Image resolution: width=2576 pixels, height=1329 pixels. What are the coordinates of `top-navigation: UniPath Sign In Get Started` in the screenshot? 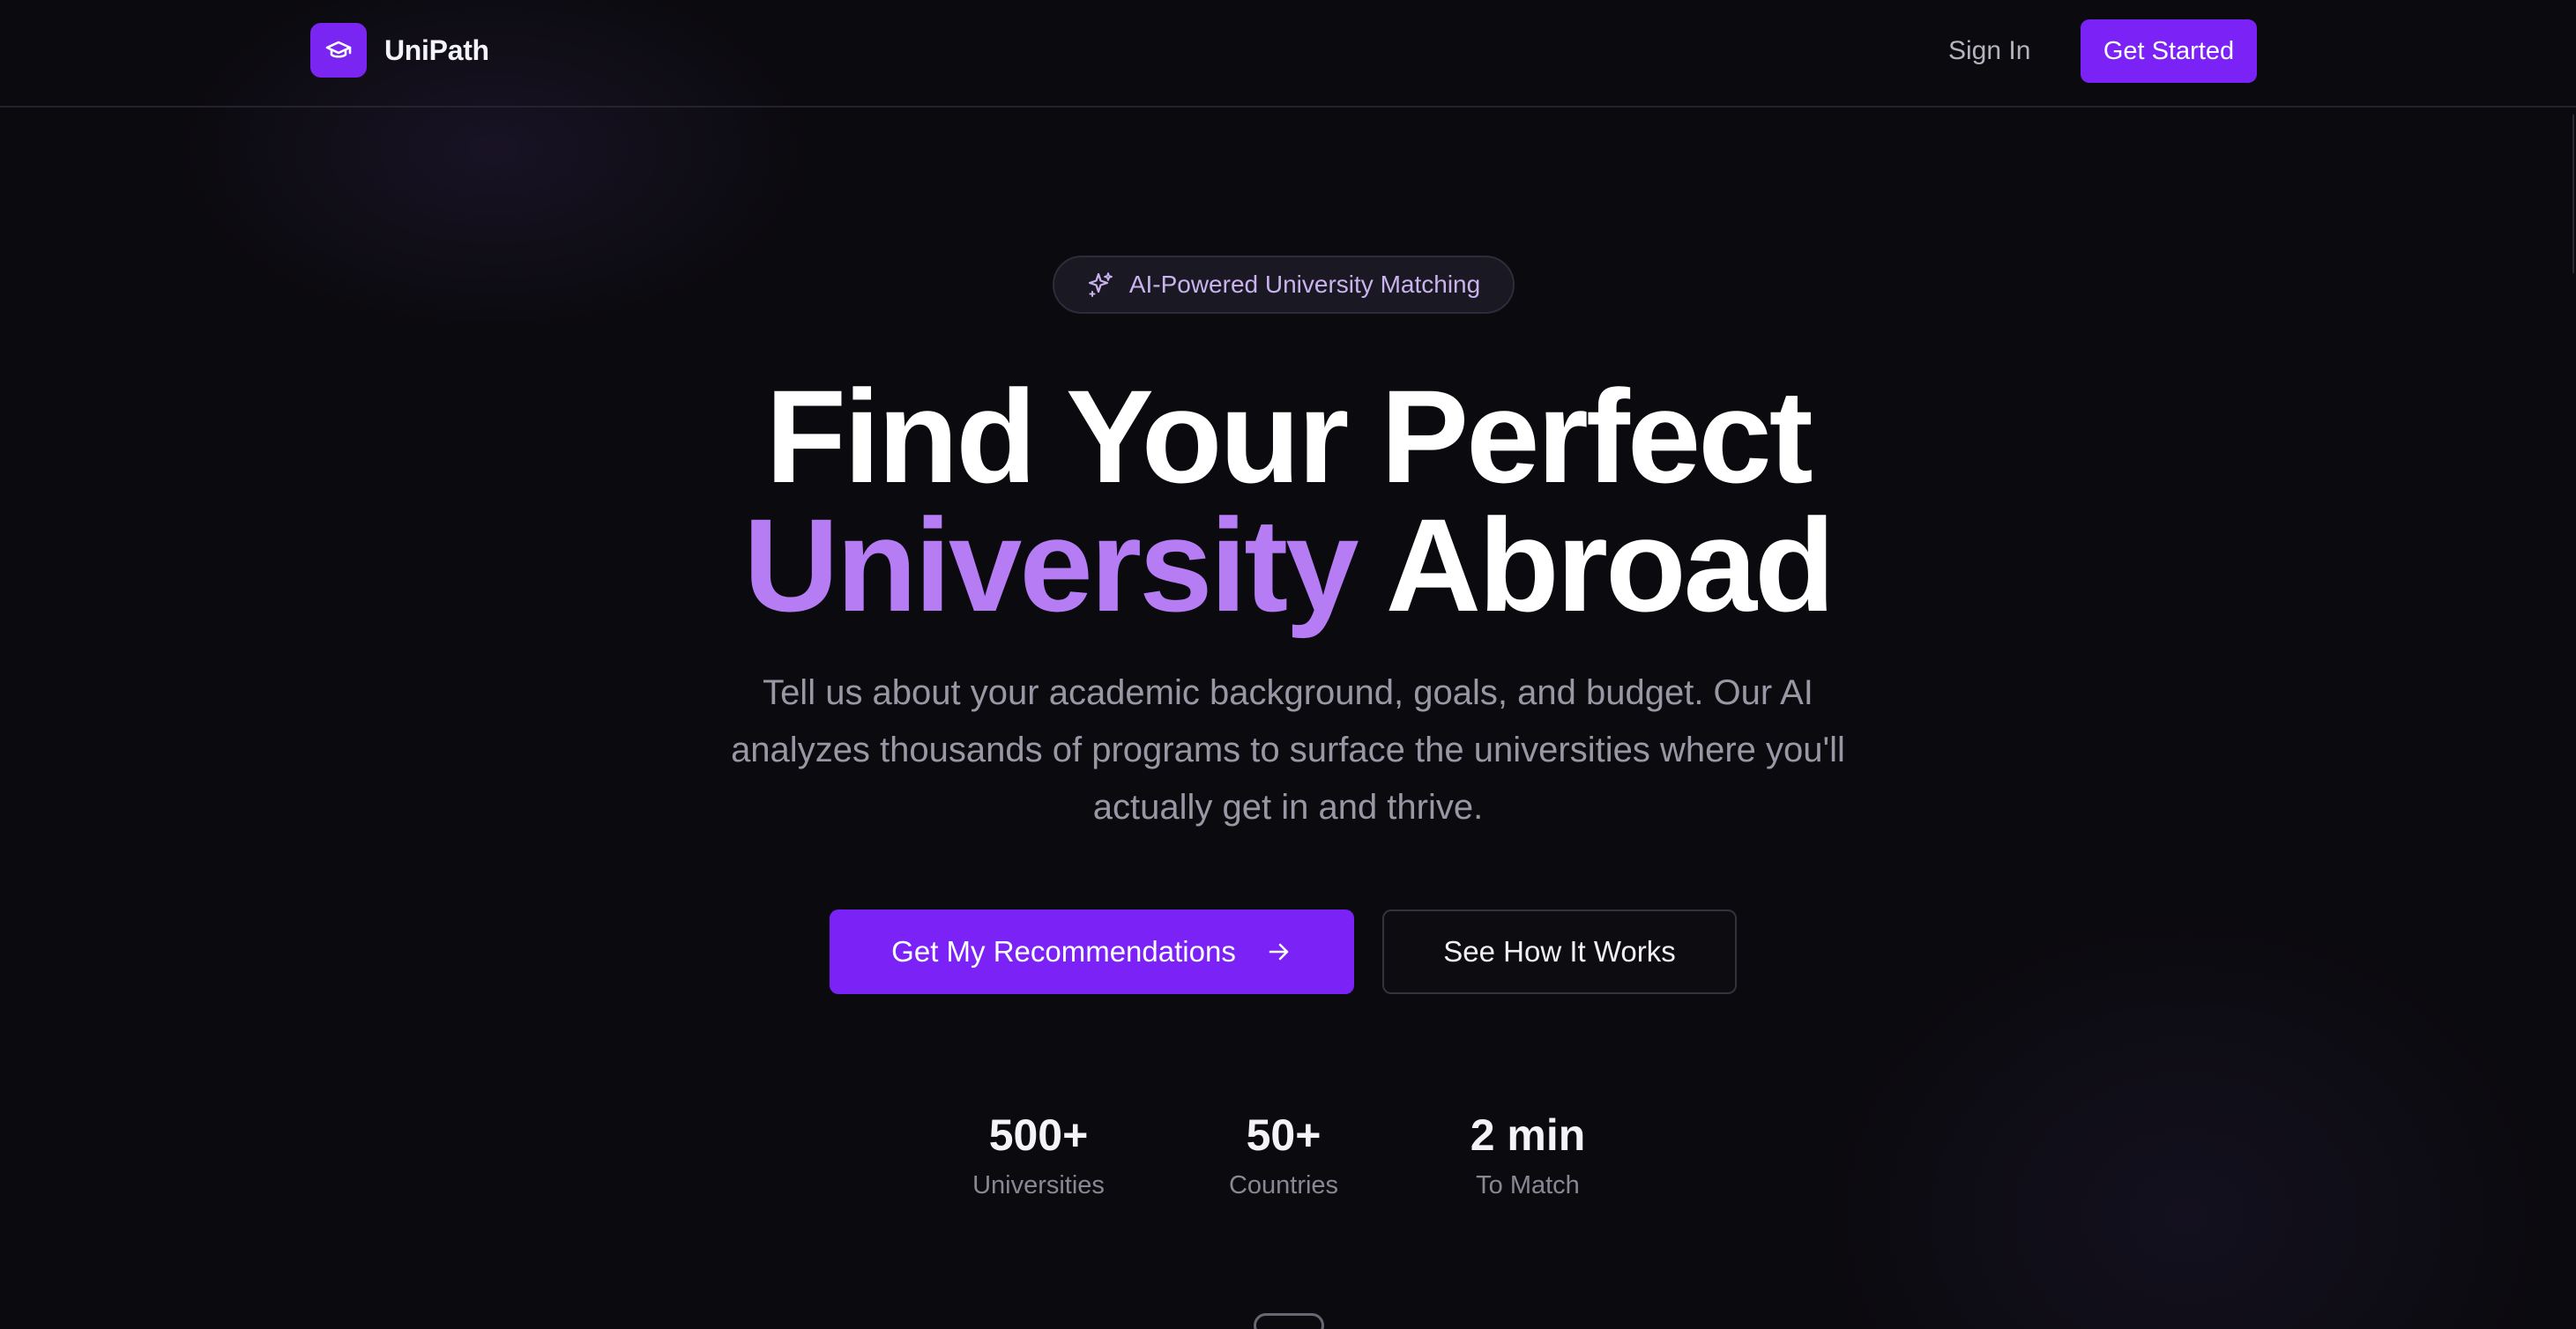 It's located at (1288, 54).